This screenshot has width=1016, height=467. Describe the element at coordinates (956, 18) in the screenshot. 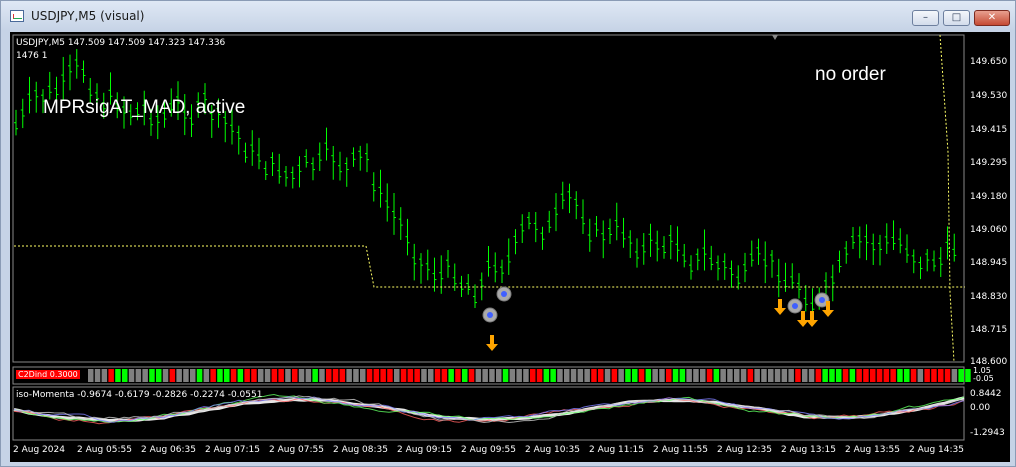

I see `maximize-button: □` at that location.